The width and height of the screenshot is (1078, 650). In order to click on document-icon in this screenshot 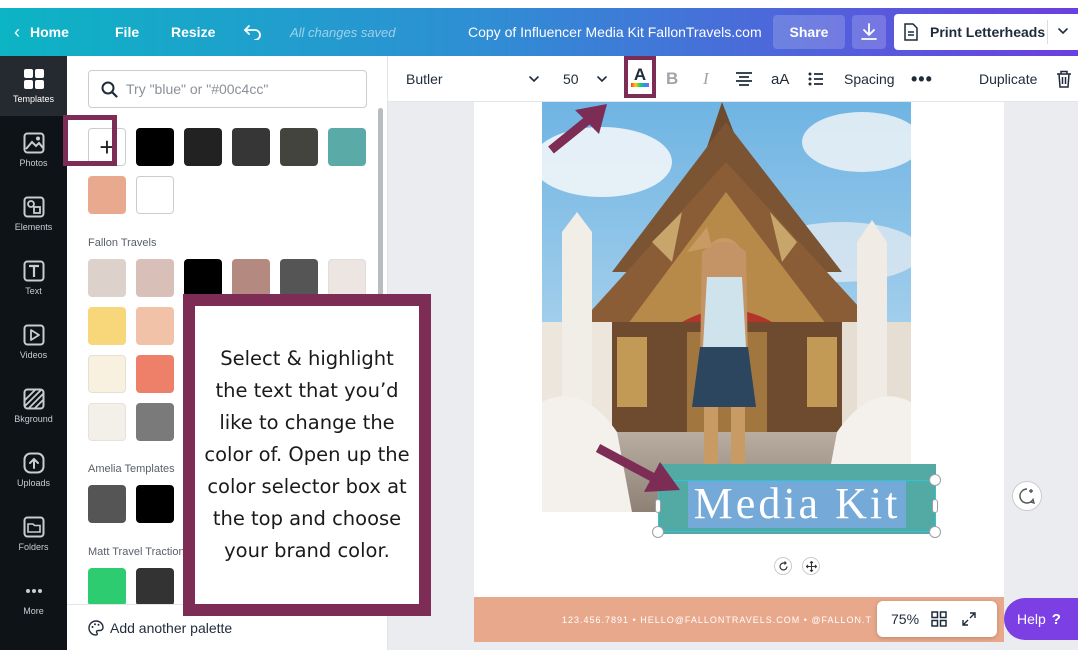, I will do `click(911, 32)`.